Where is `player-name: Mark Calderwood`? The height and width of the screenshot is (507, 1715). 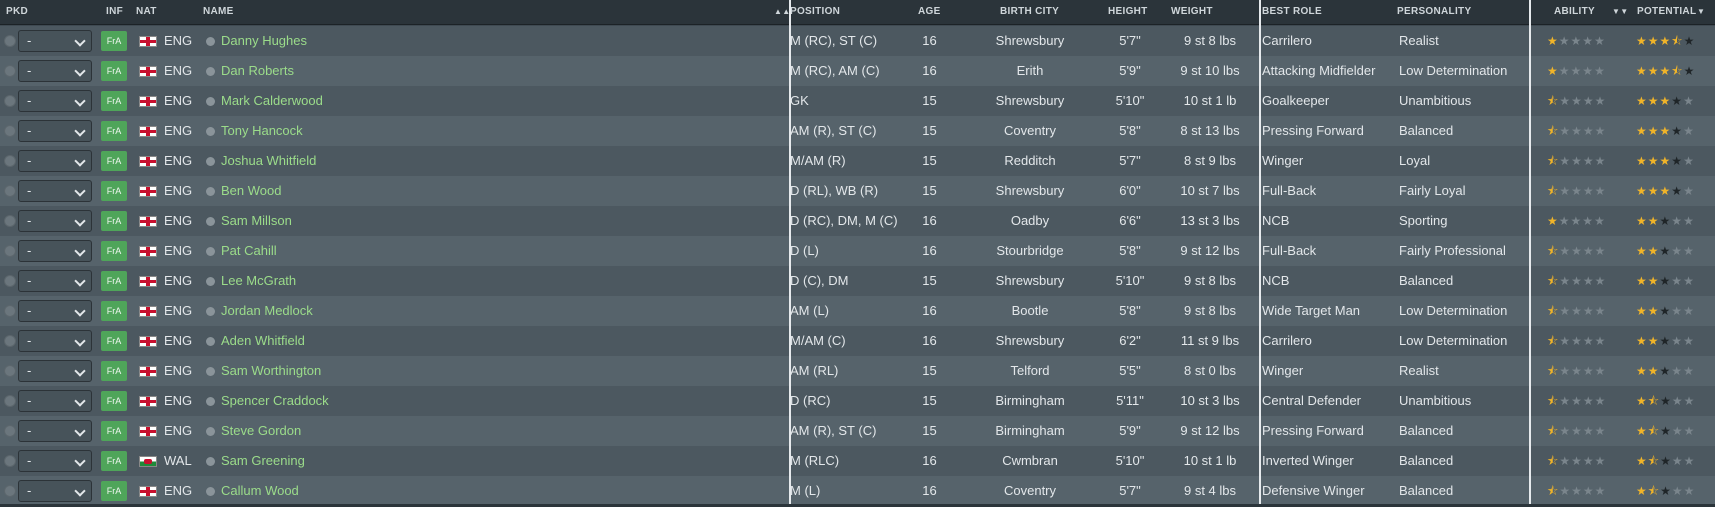
player-name: Mark Calderwood is located at coordinates (272, 101).